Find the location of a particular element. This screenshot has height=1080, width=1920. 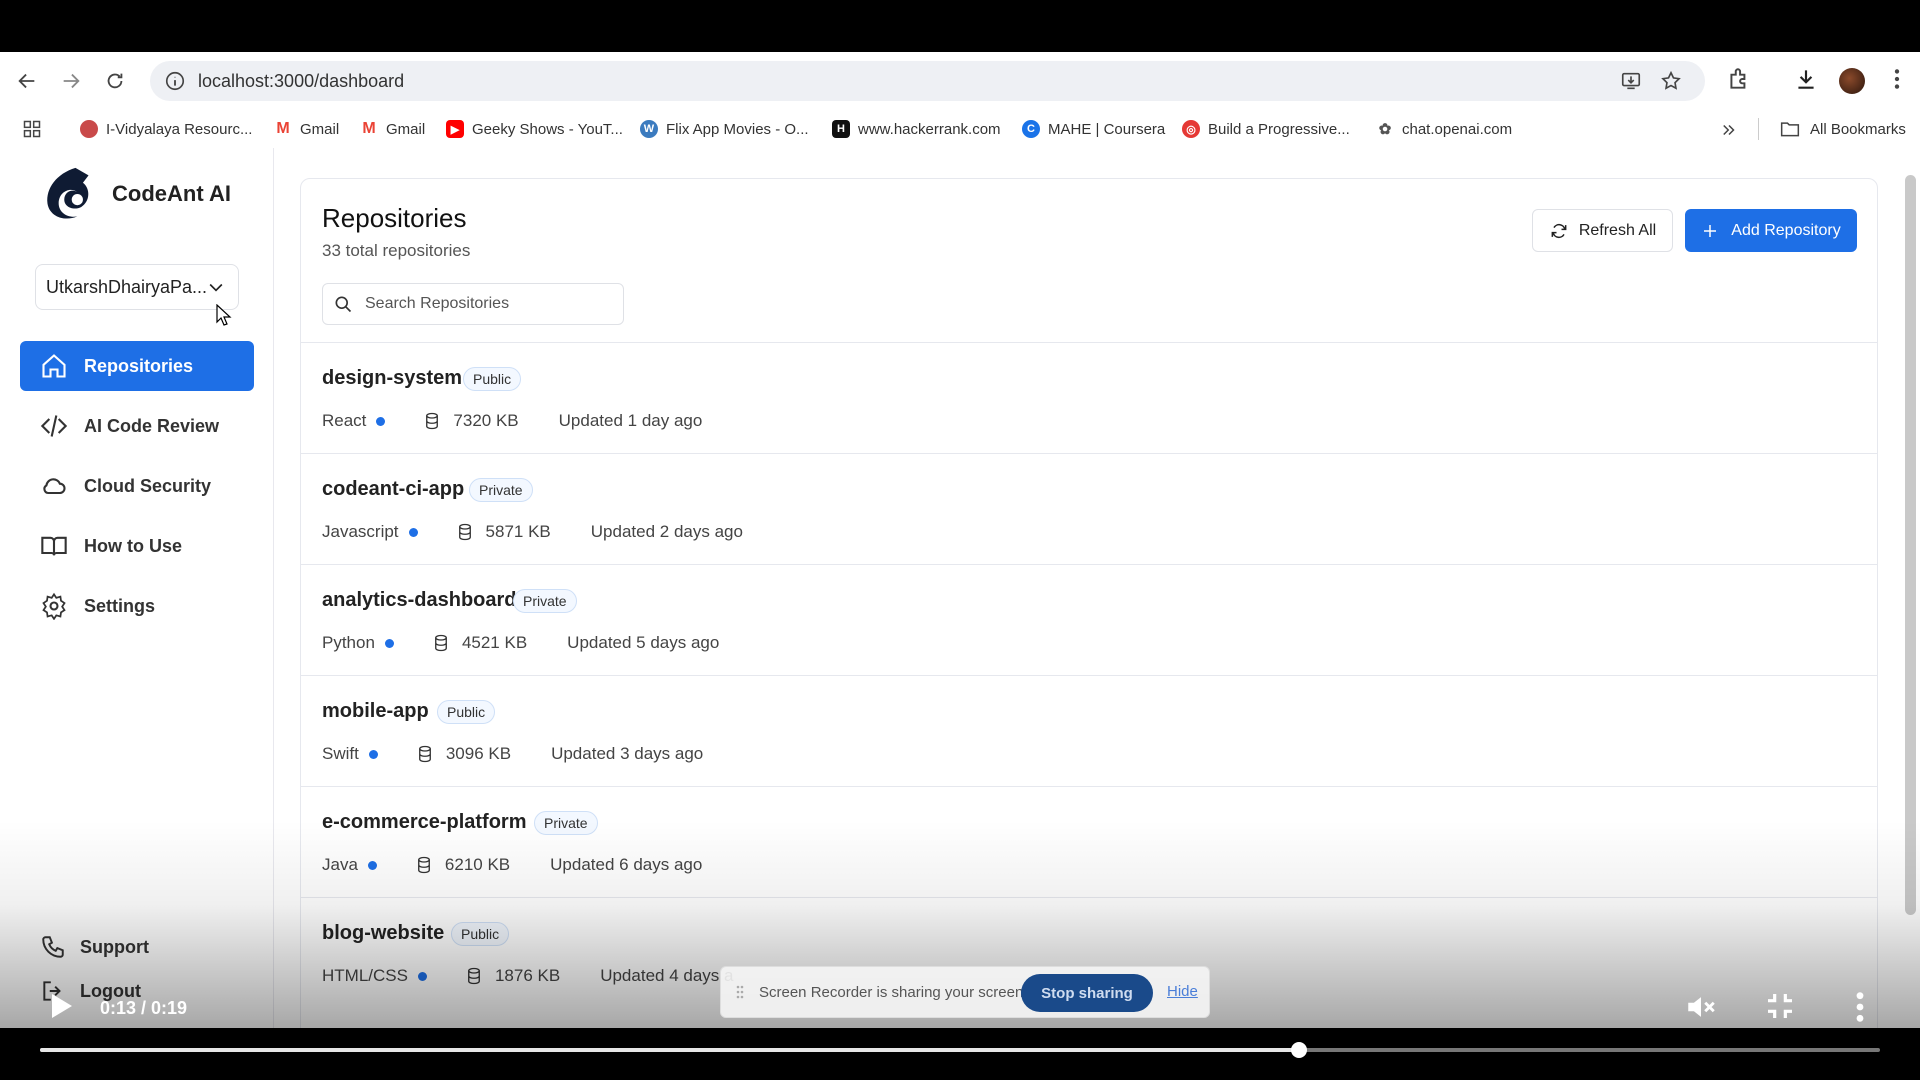

arrow-right-icon is located at coordinates (71, 81).